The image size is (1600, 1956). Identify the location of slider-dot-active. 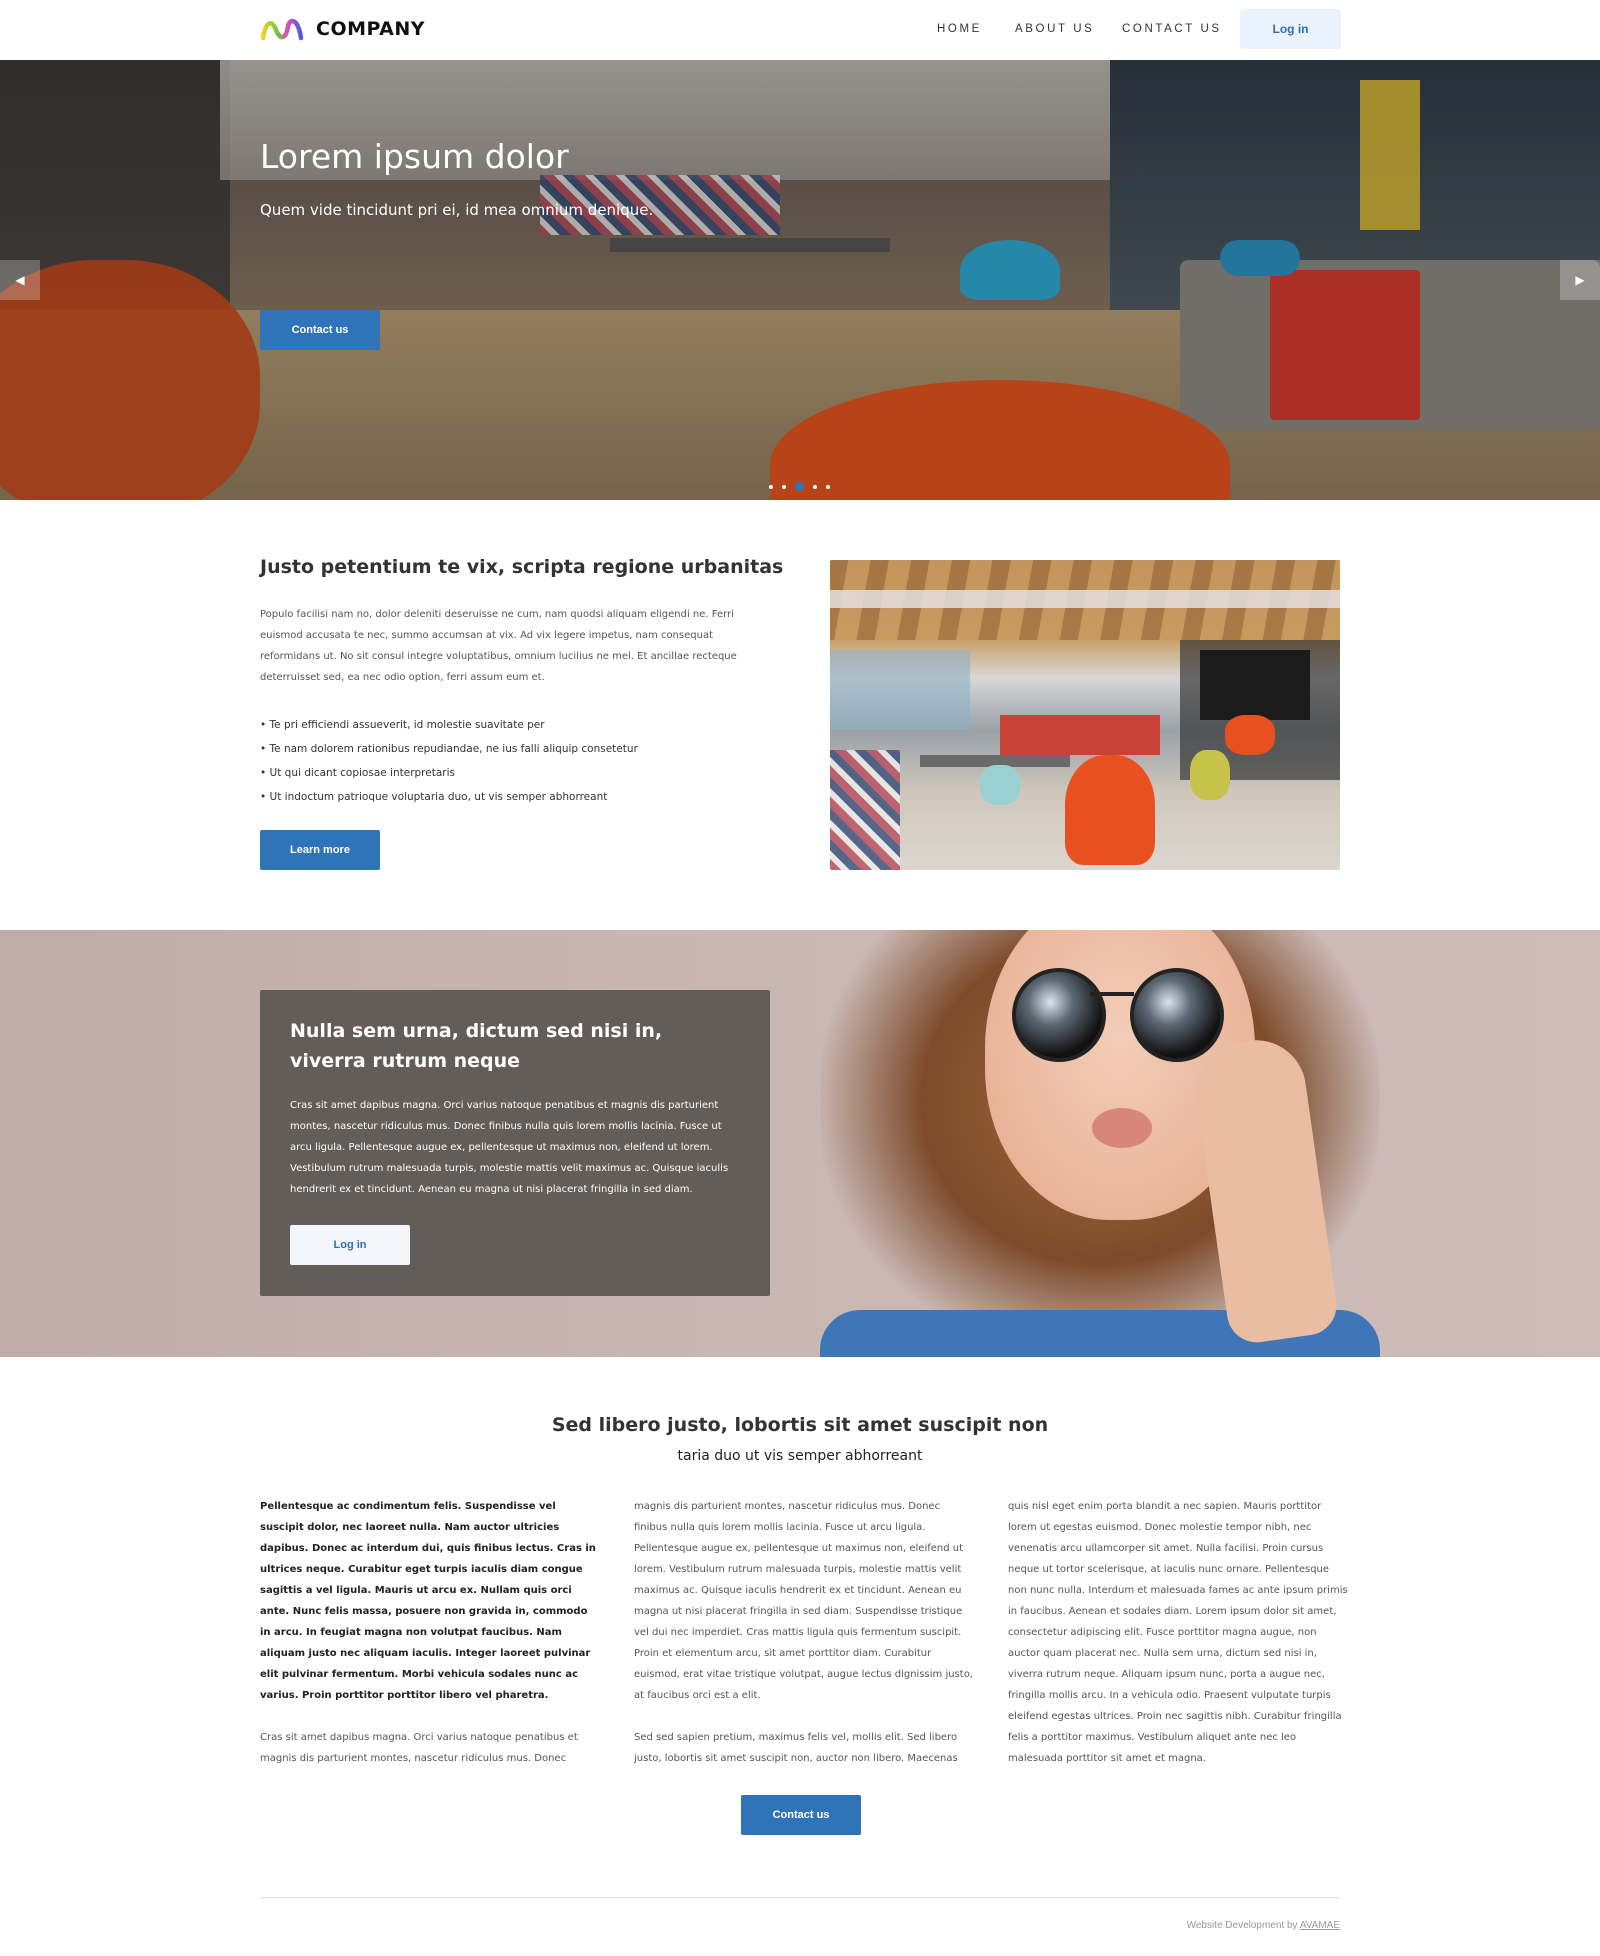
(799, 486).